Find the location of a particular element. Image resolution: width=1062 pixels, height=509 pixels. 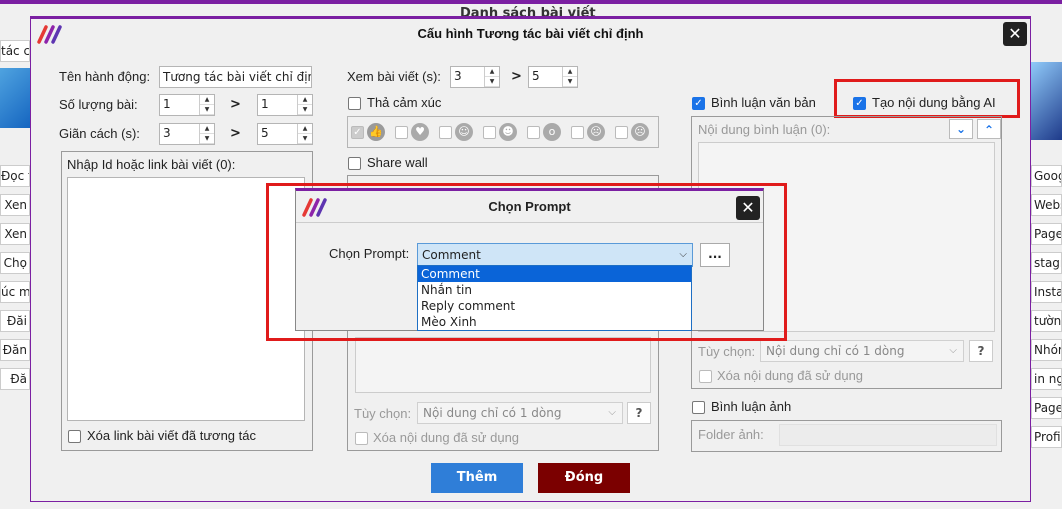

angry-checkbox is located at coordinates (621, 132).